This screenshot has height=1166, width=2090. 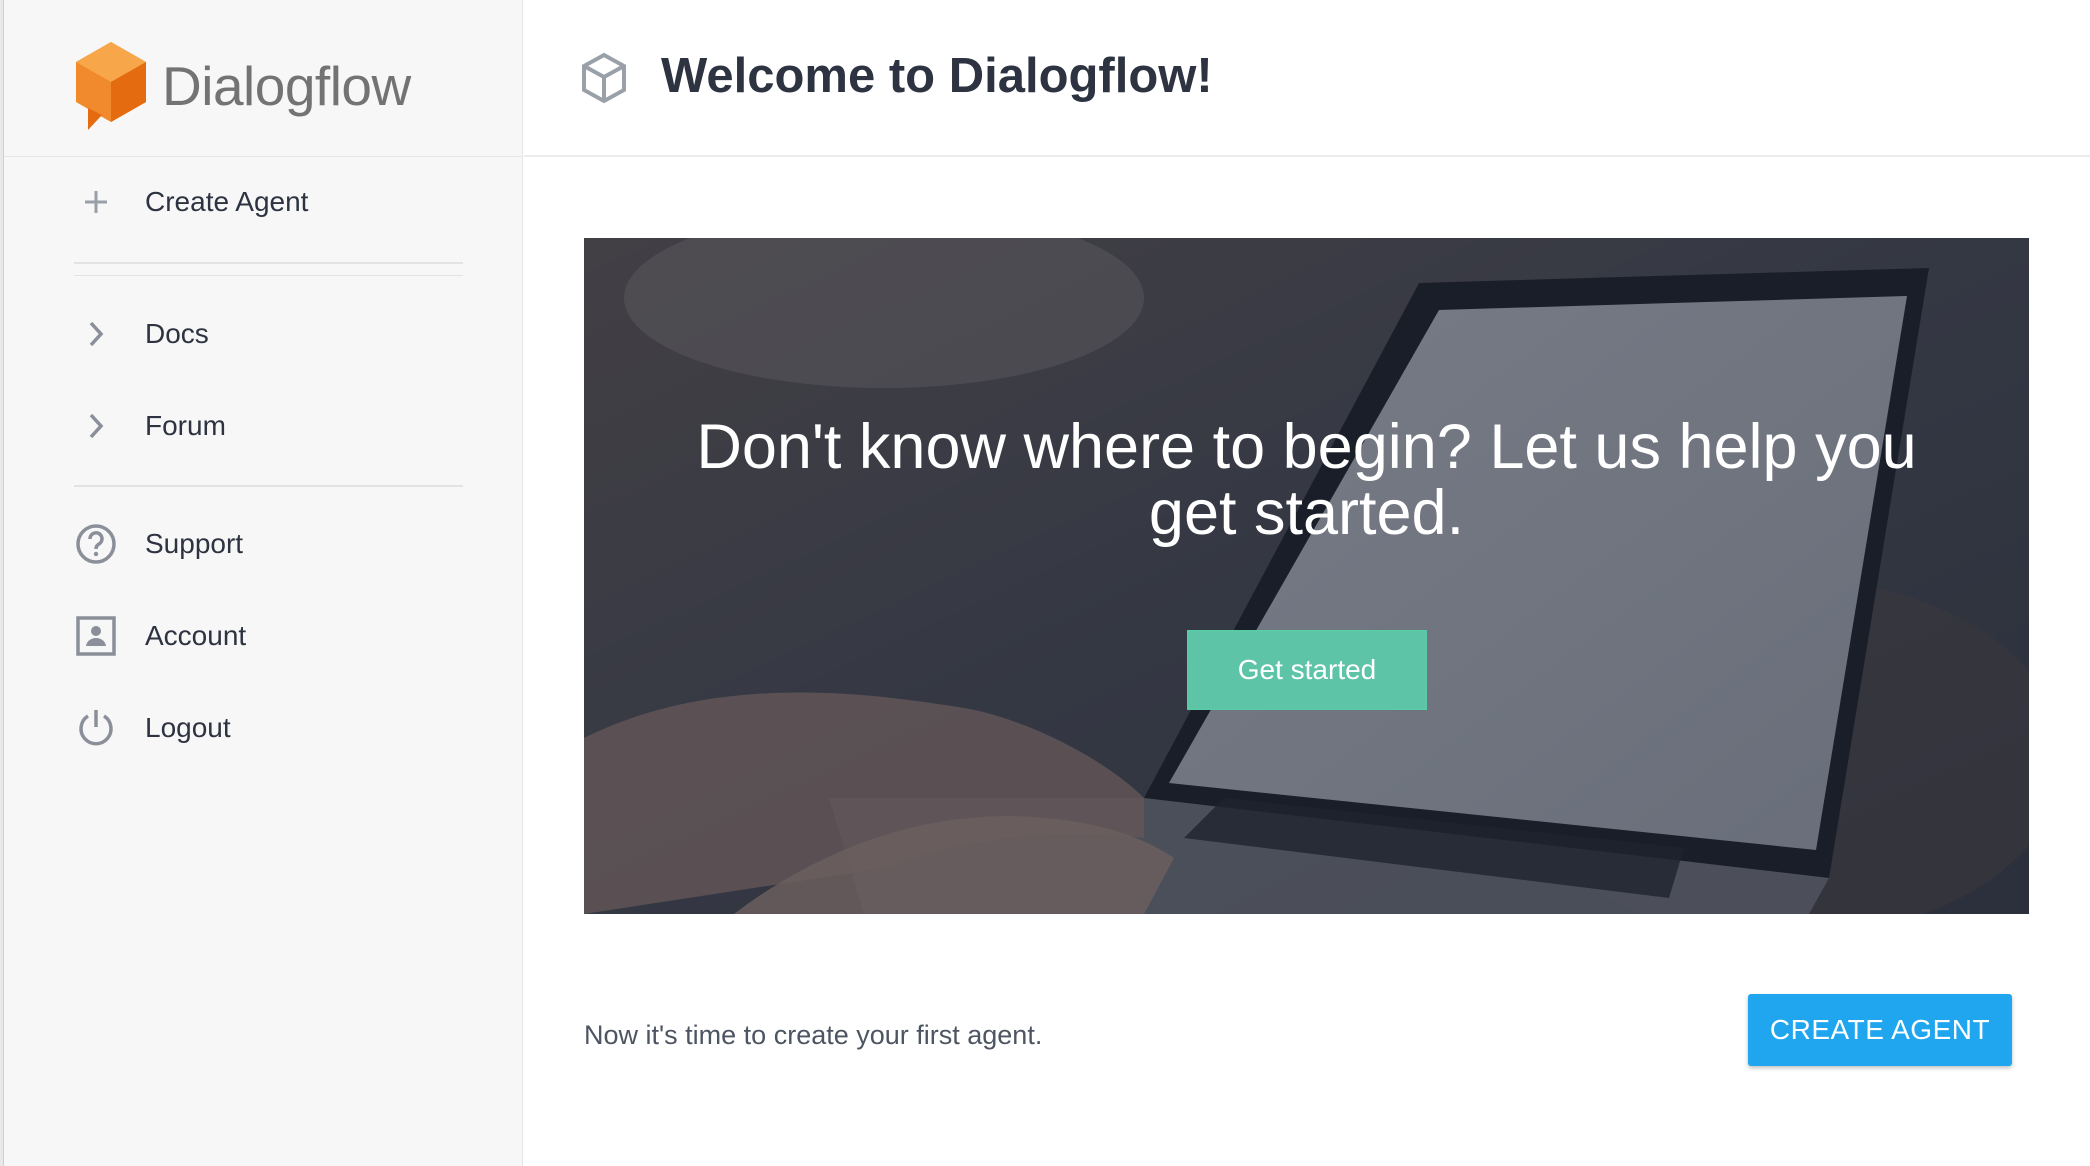 I want to click on create-agent-button: CREATE AGENT, so click(x=1880, y=1030).